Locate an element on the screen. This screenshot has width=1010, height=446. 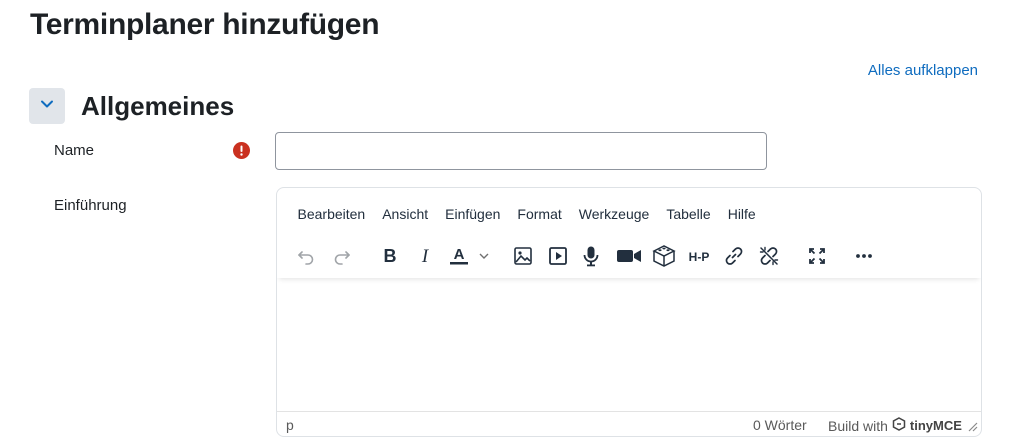
tinymce-logo-icon is located at coordinates (899, 425).